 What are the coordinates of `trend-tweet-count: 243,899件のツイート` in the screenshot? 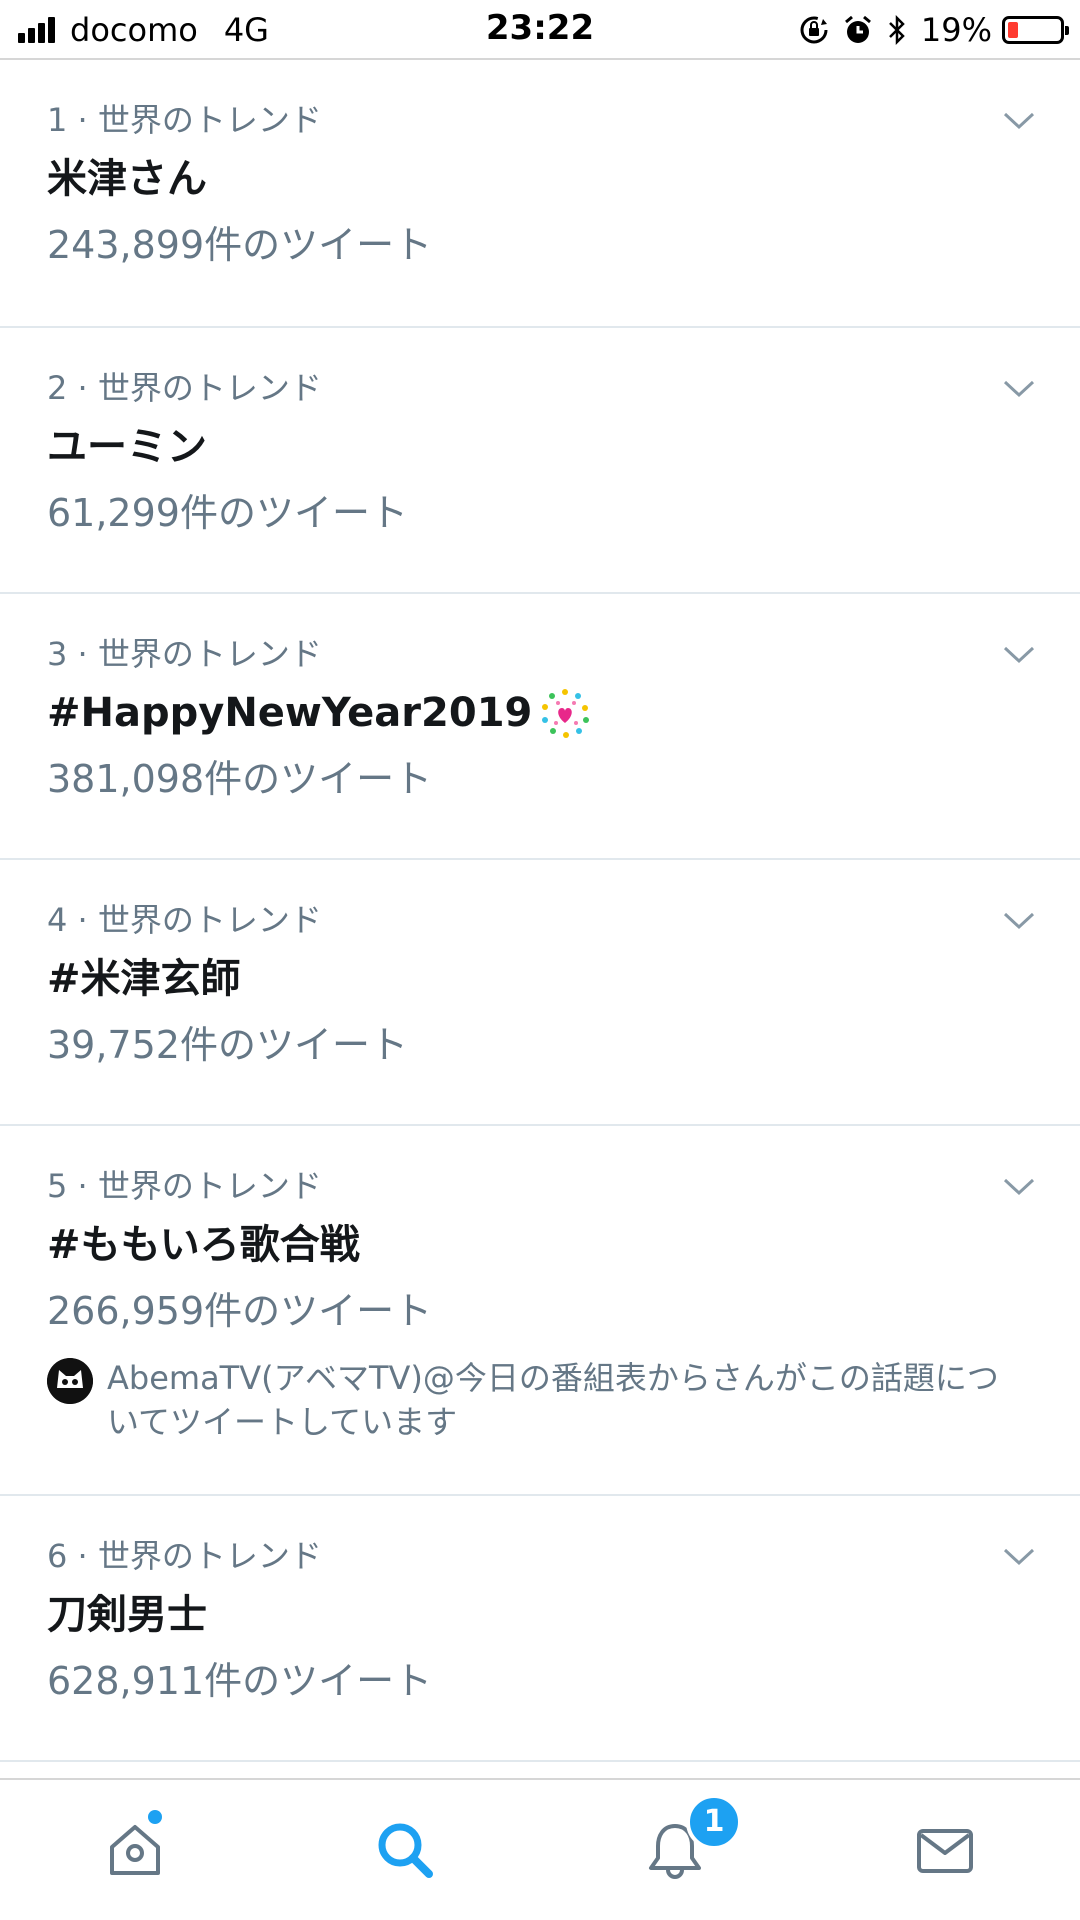 It's located at (240, 245).